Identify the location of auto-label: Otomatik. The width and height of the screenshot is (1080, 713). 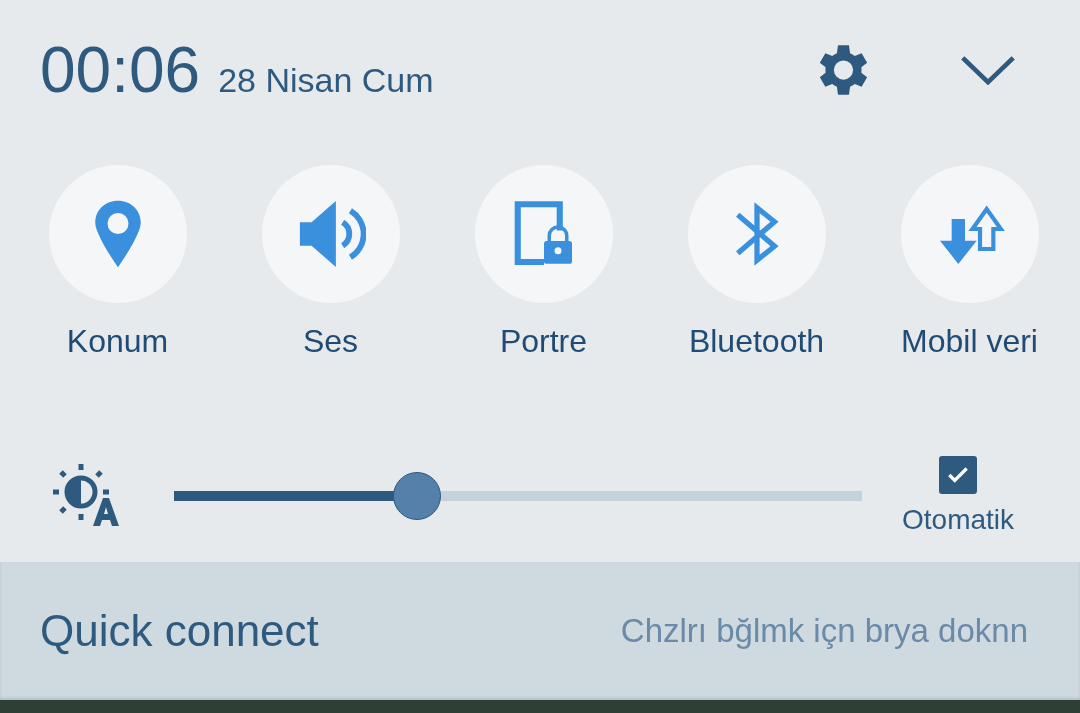
(958, 520).